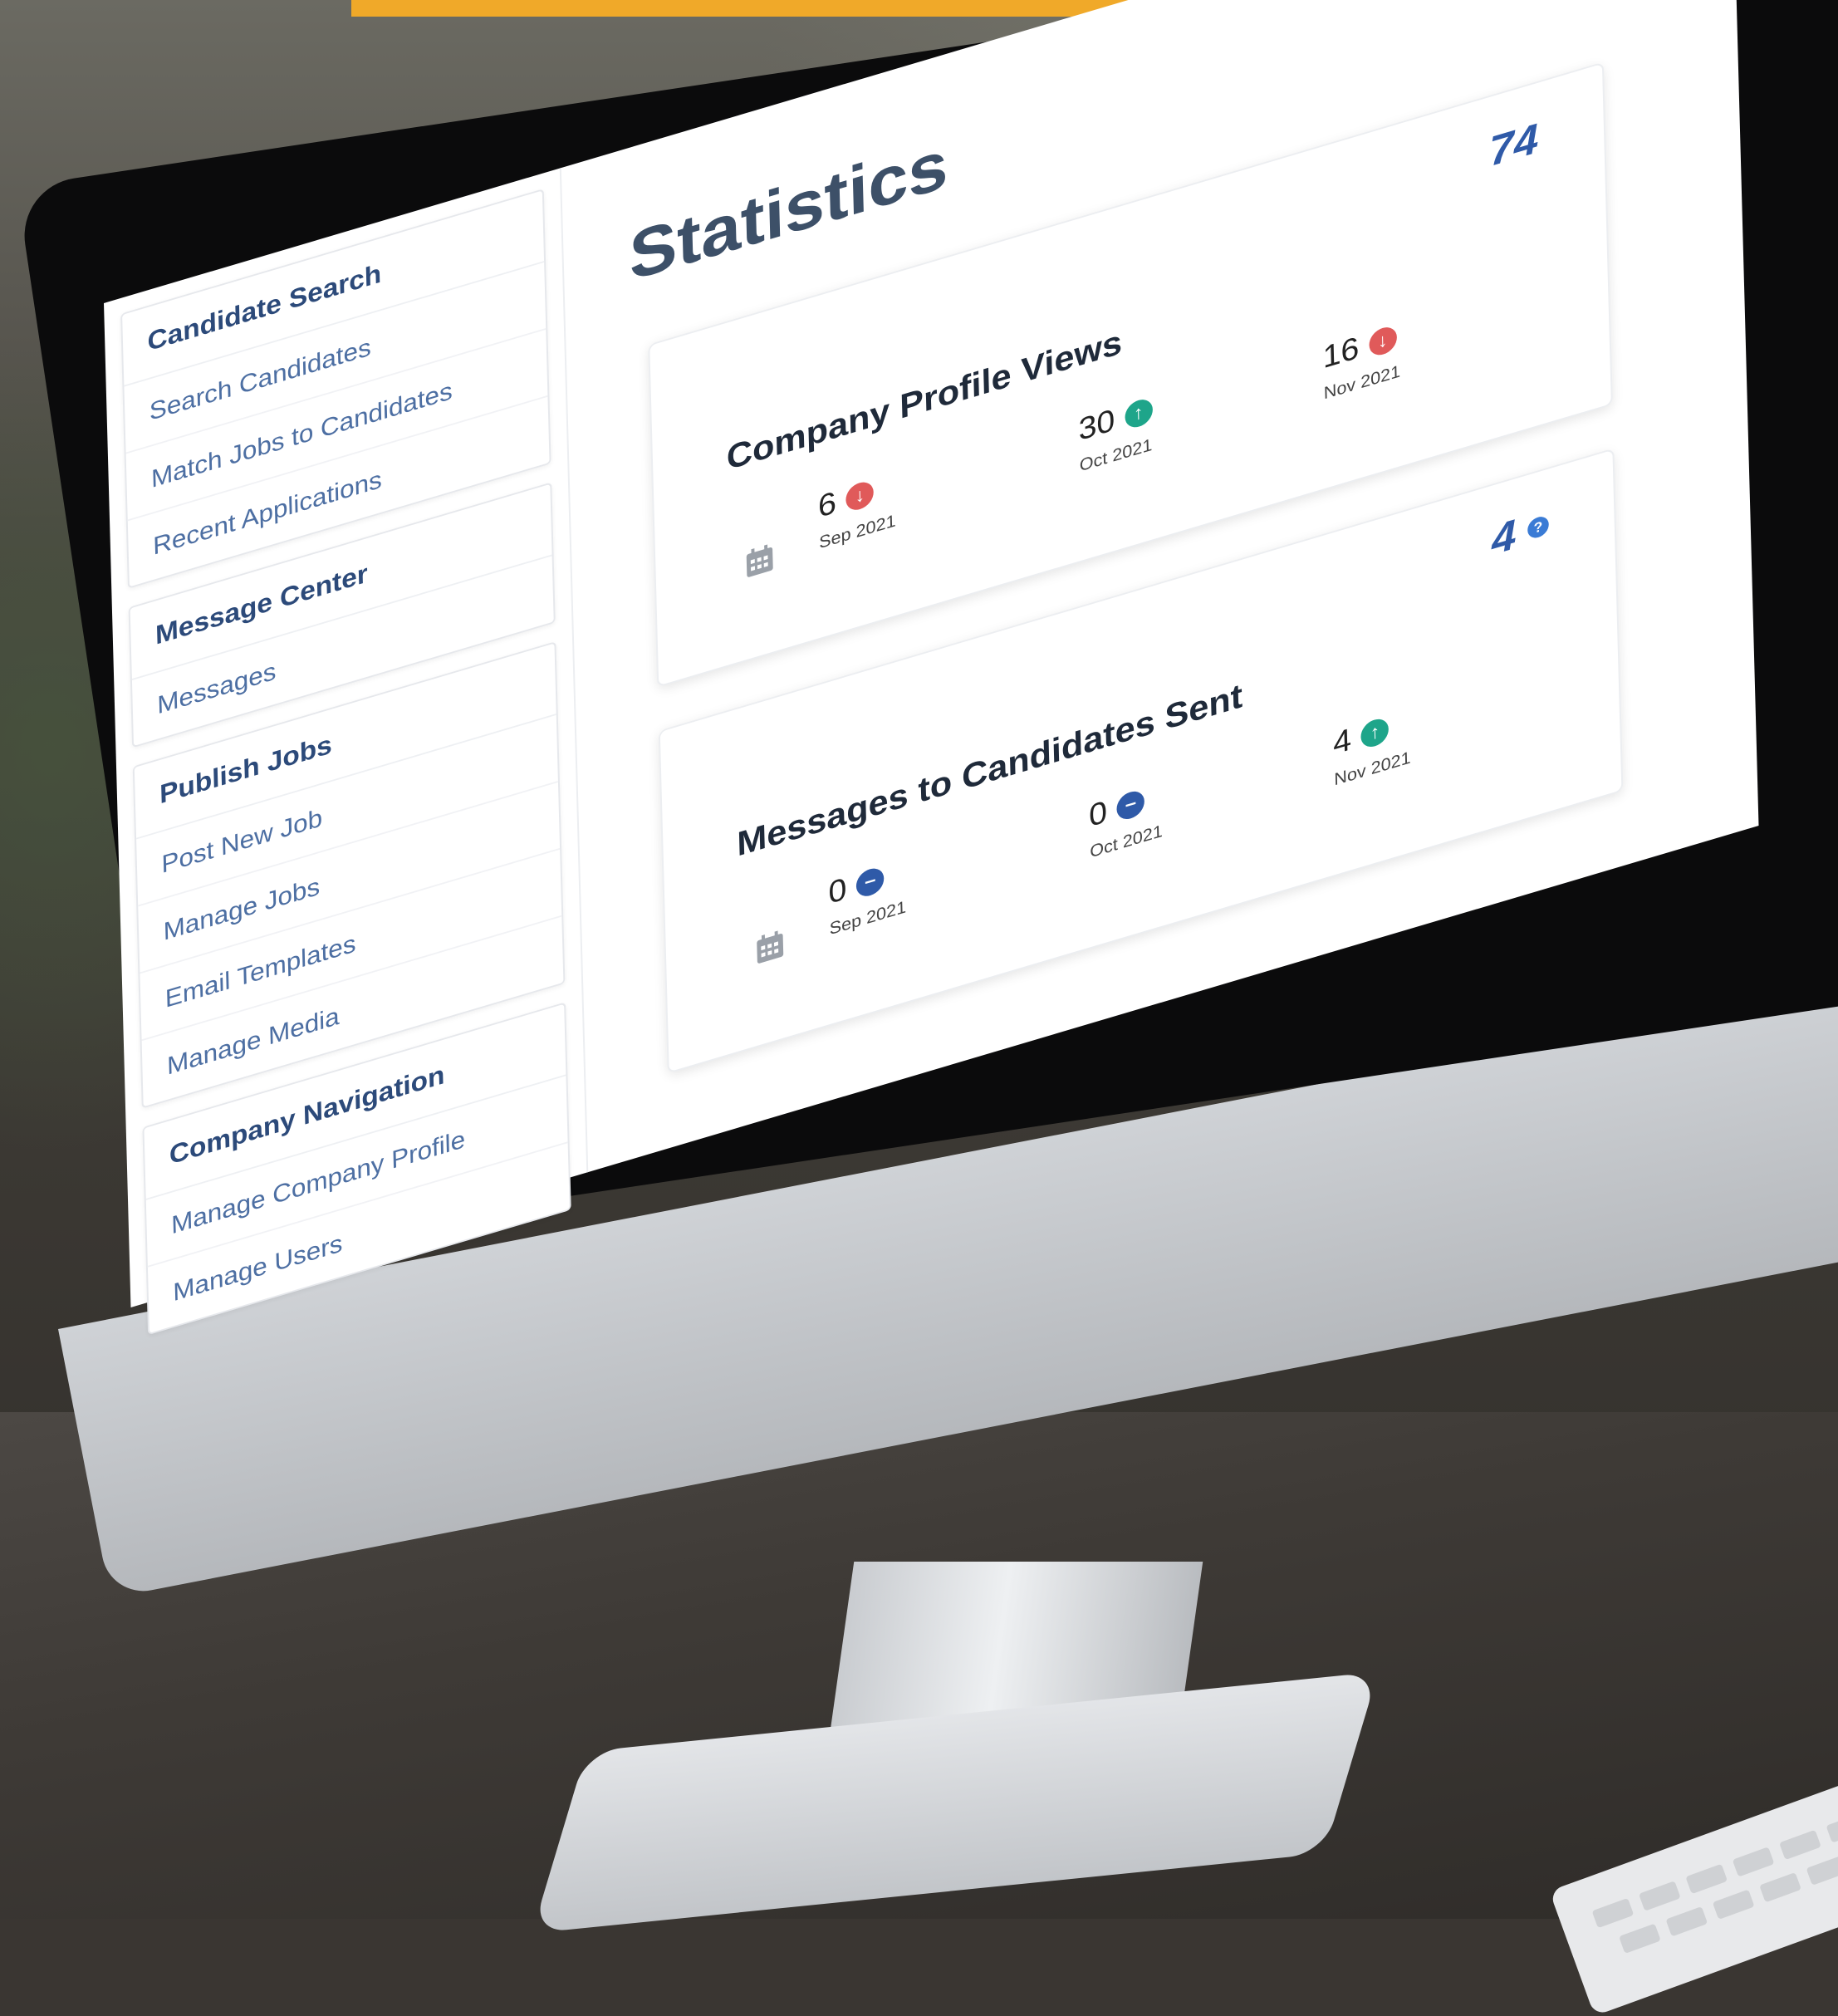  Describe the element at coordinates (1342, 742) in the screenshot. I see `stat-value: 4` at that location.